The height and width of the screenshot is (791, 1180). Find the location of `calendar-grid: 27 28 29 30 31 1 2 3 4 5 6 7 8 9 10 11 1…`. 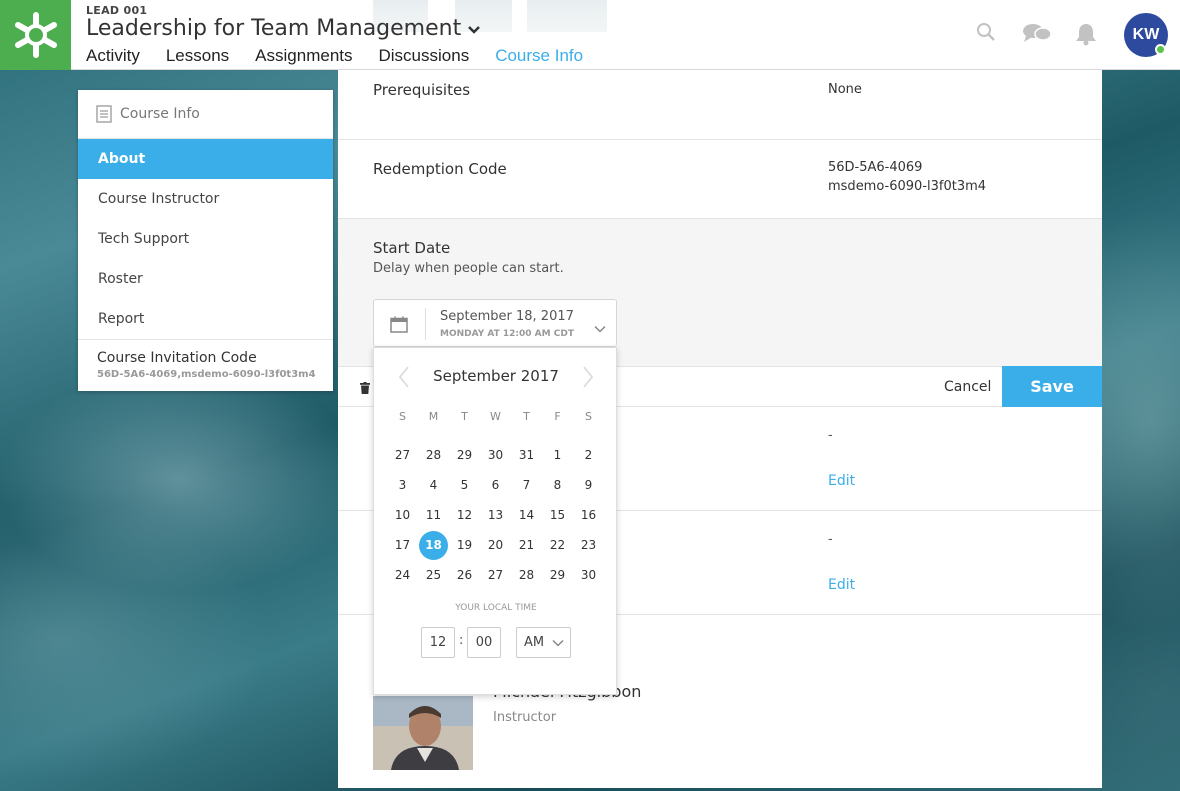

calendar-grid: 27 28 29 30 31 1 2 3 4 5 6 7 8 9 10 11 1… is located at coordinates (495, 515).